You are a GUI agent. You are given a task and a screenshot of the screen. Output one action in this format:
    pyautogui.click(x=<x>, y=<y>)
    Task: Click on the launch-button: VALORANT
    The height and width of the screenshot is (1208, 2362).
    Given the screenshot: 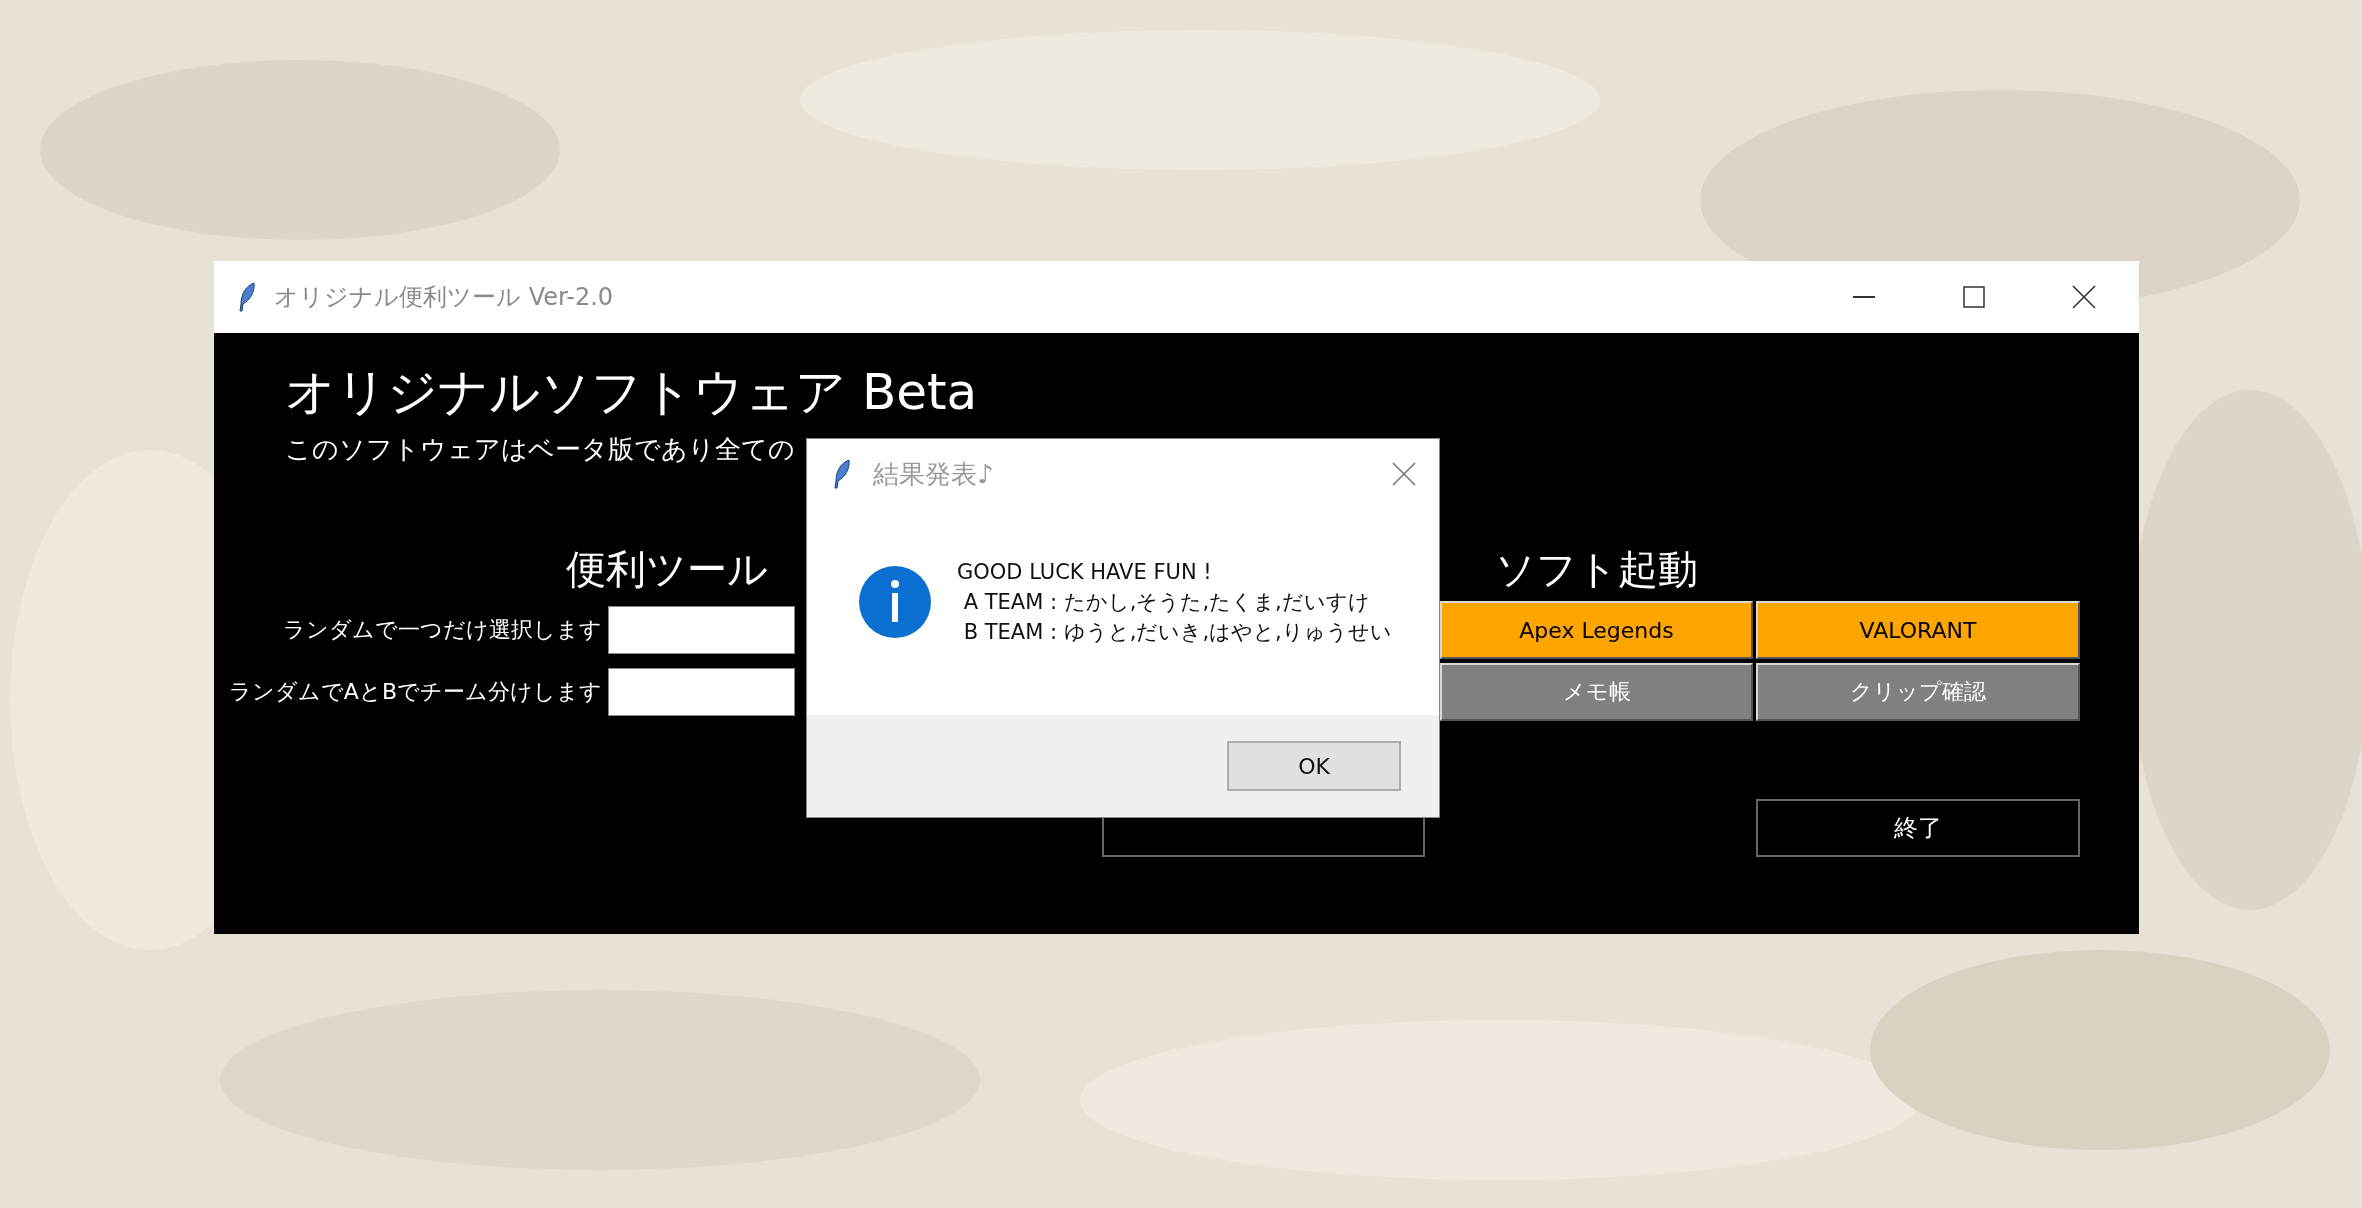 What is the action you would take?
    pyautogui.click(x=1918, y=630)
    